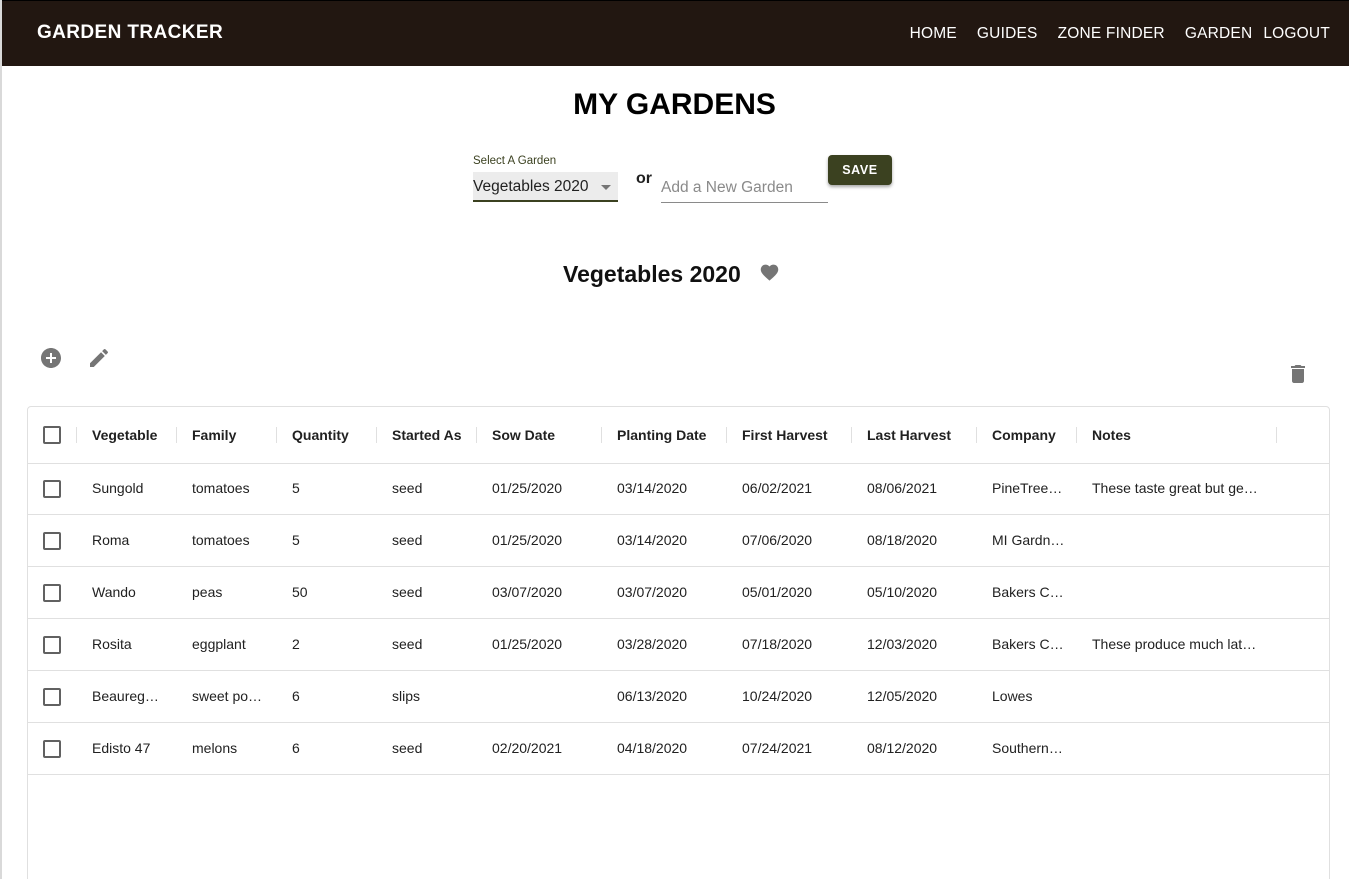 This screenshot has width=1349, height=879. What do you see at coordinates (1, 439) in the screenshot?
I see `window-frame` at bounding box center [1, 439].